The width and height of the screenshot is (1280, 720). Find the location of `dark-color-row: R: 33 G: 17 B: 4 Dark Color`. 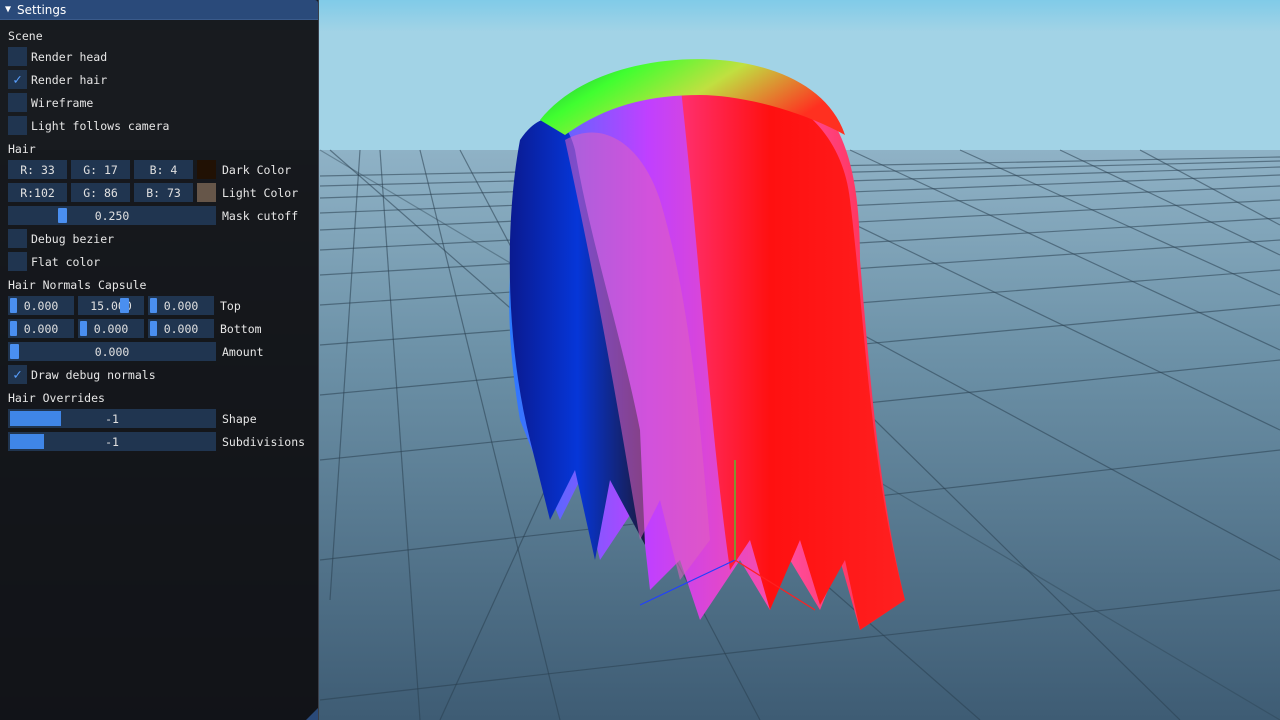

dark-color-row: R: 33 G: 17 B: 4 Dark Color is located at coordinates (159, 169).